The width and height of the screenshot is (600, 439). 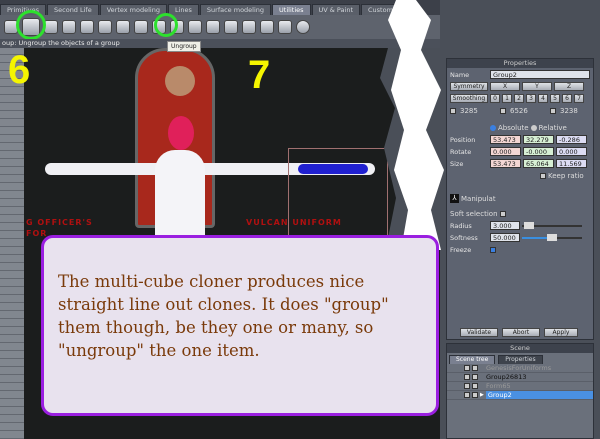 I want to click on pyramid-icon, so click(x=285, y=27).